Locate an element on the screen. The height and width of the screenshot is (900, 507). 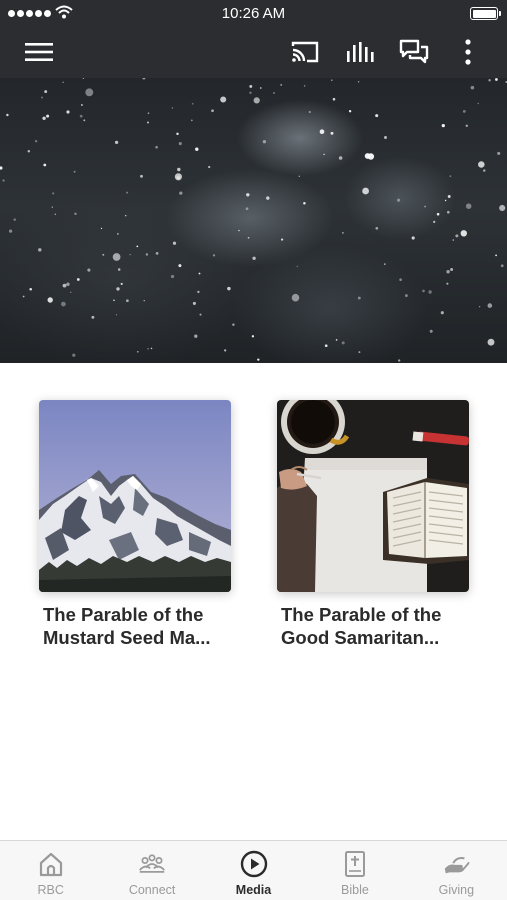
cast-icon is located at coordinates (305, 52).